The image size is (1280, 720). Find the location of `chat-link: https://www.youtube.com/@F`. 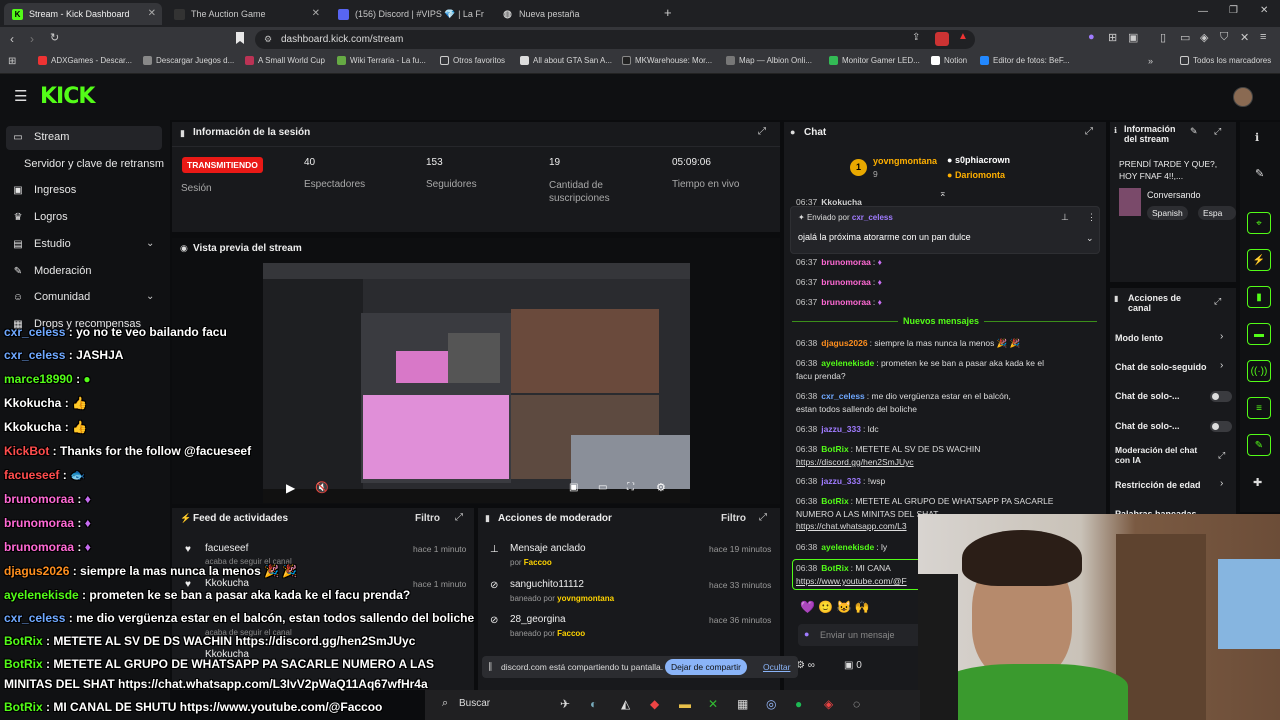

chat-link: https://www.youtube.com/@F is located at coordinates (851, 581).